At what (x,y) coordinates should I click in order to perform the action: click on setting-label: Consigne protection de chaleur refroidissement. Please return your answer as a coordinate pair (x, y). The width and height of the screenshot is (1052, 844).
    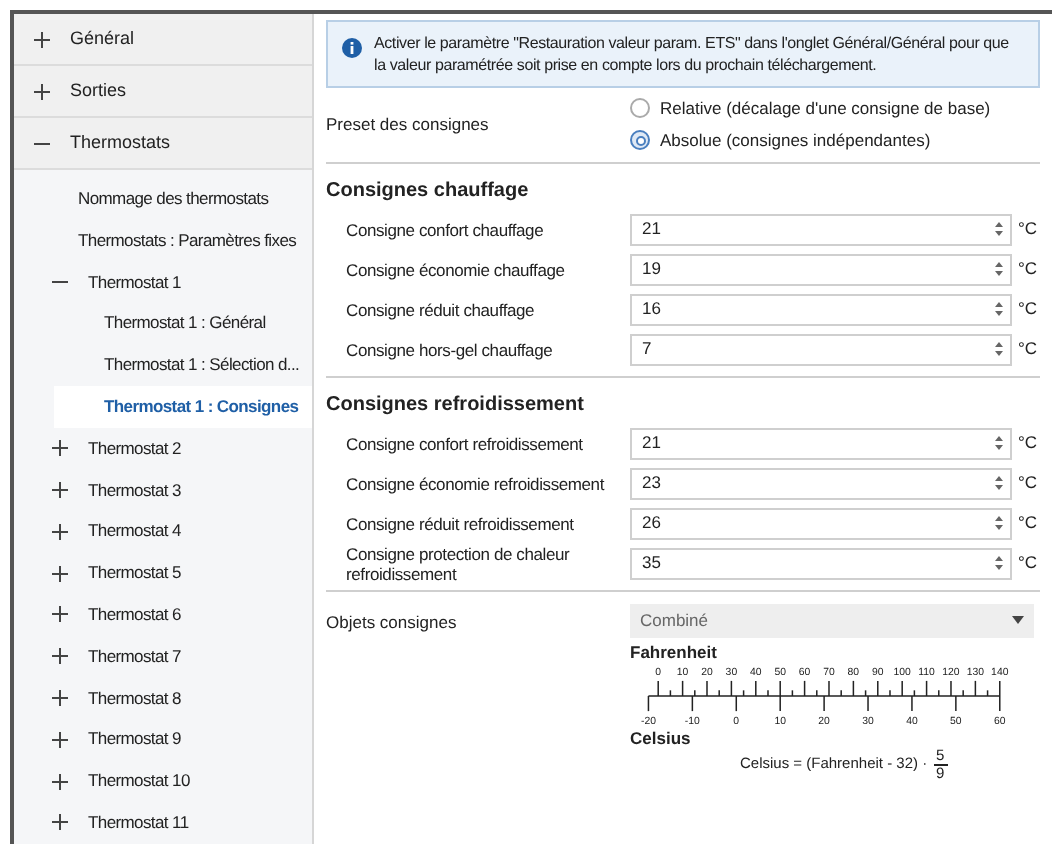
    Looking at the image, I should click on (459, 563).